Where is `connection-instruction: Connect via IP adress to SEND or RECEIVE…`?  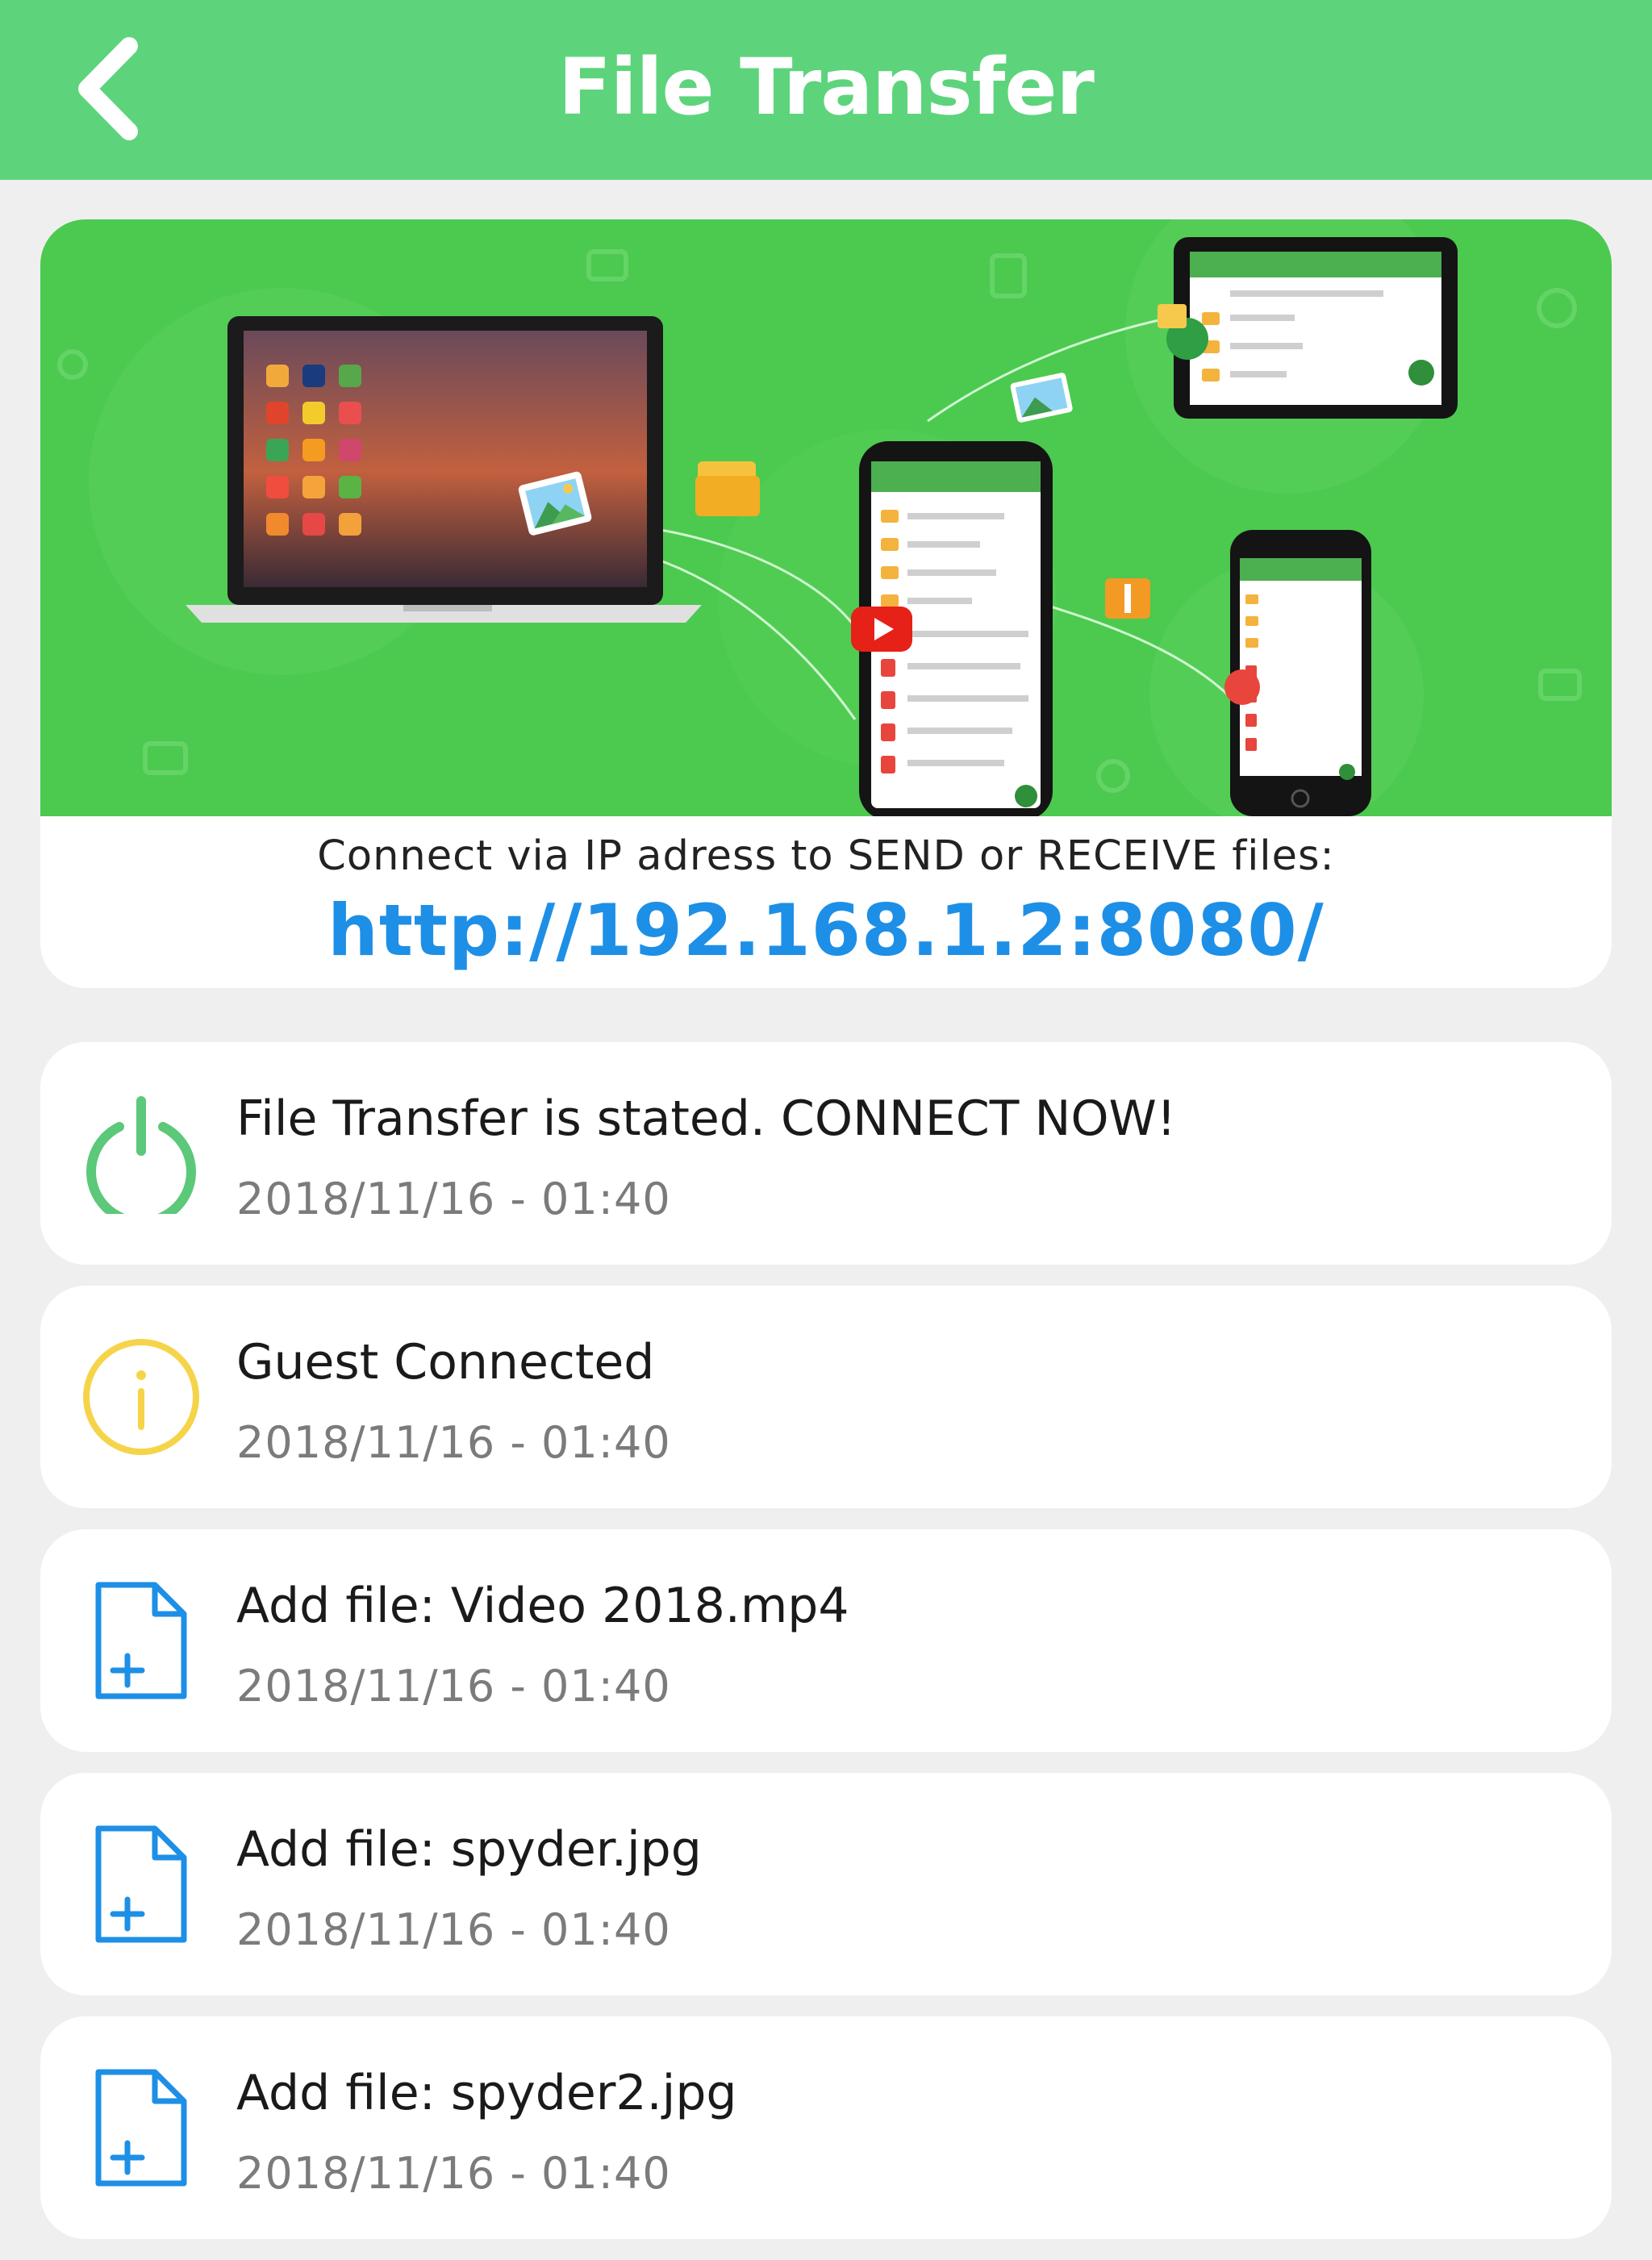
connection-instruction: Connect via IP adress to SEND or RECEIVE… is located at coordinates (826, 856).